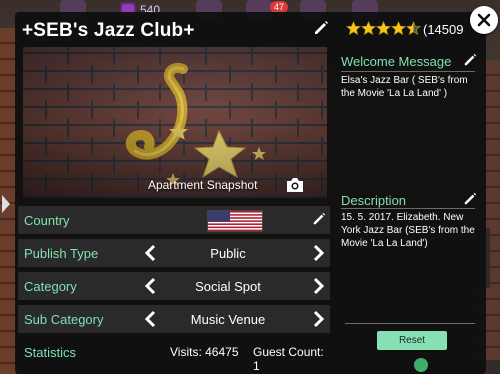 The image size is (500, 374). What do you see at coordinates (50, 352) in the screenshot?
I see `statistics-label: Statistics` at bounding box center [50, 352].